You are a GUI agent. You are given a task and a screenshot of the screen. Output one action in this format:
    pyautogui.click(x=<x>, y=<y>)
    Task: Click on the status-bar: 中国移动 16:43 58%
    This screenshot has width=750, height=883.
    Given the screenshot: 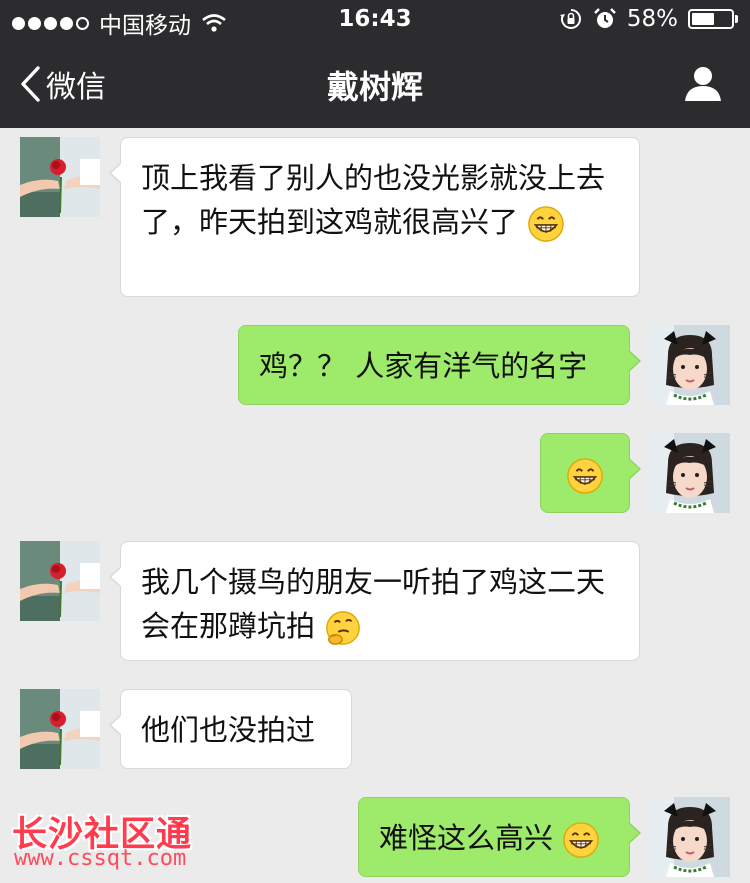 What is the action you would take?
    pyautogui.click(x=375, y=20)
    